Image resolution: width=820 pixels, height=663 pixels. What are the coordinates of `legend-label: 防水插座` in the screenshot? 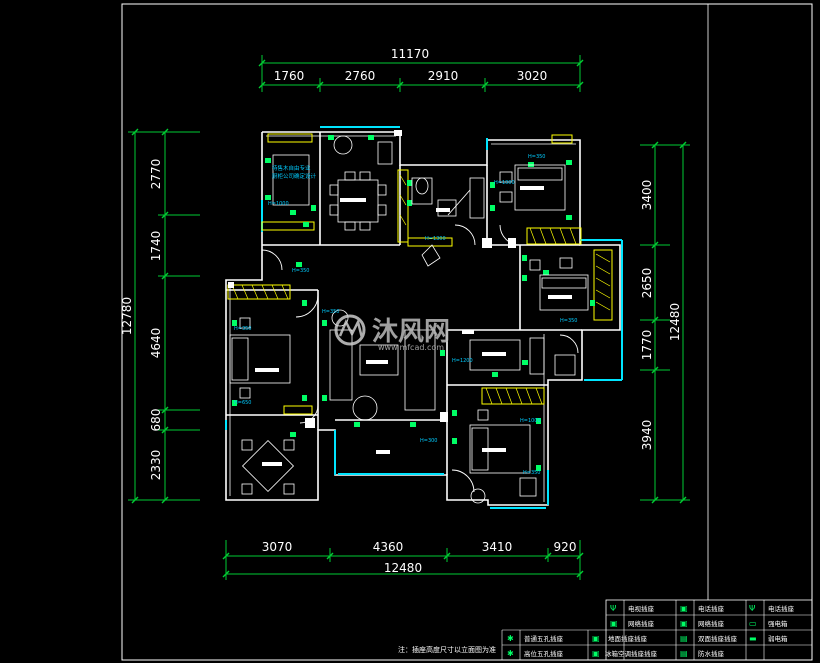 It's located at (711, 653).